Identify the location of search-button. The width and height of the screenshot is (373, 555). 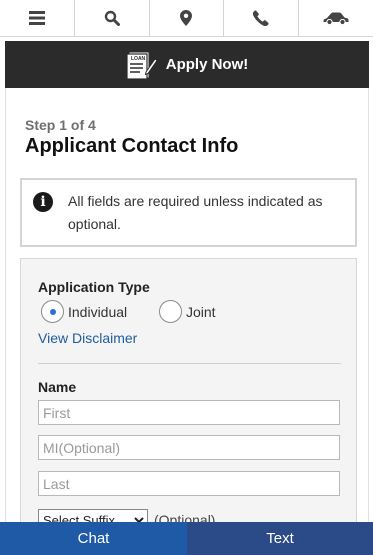
(112, 18).